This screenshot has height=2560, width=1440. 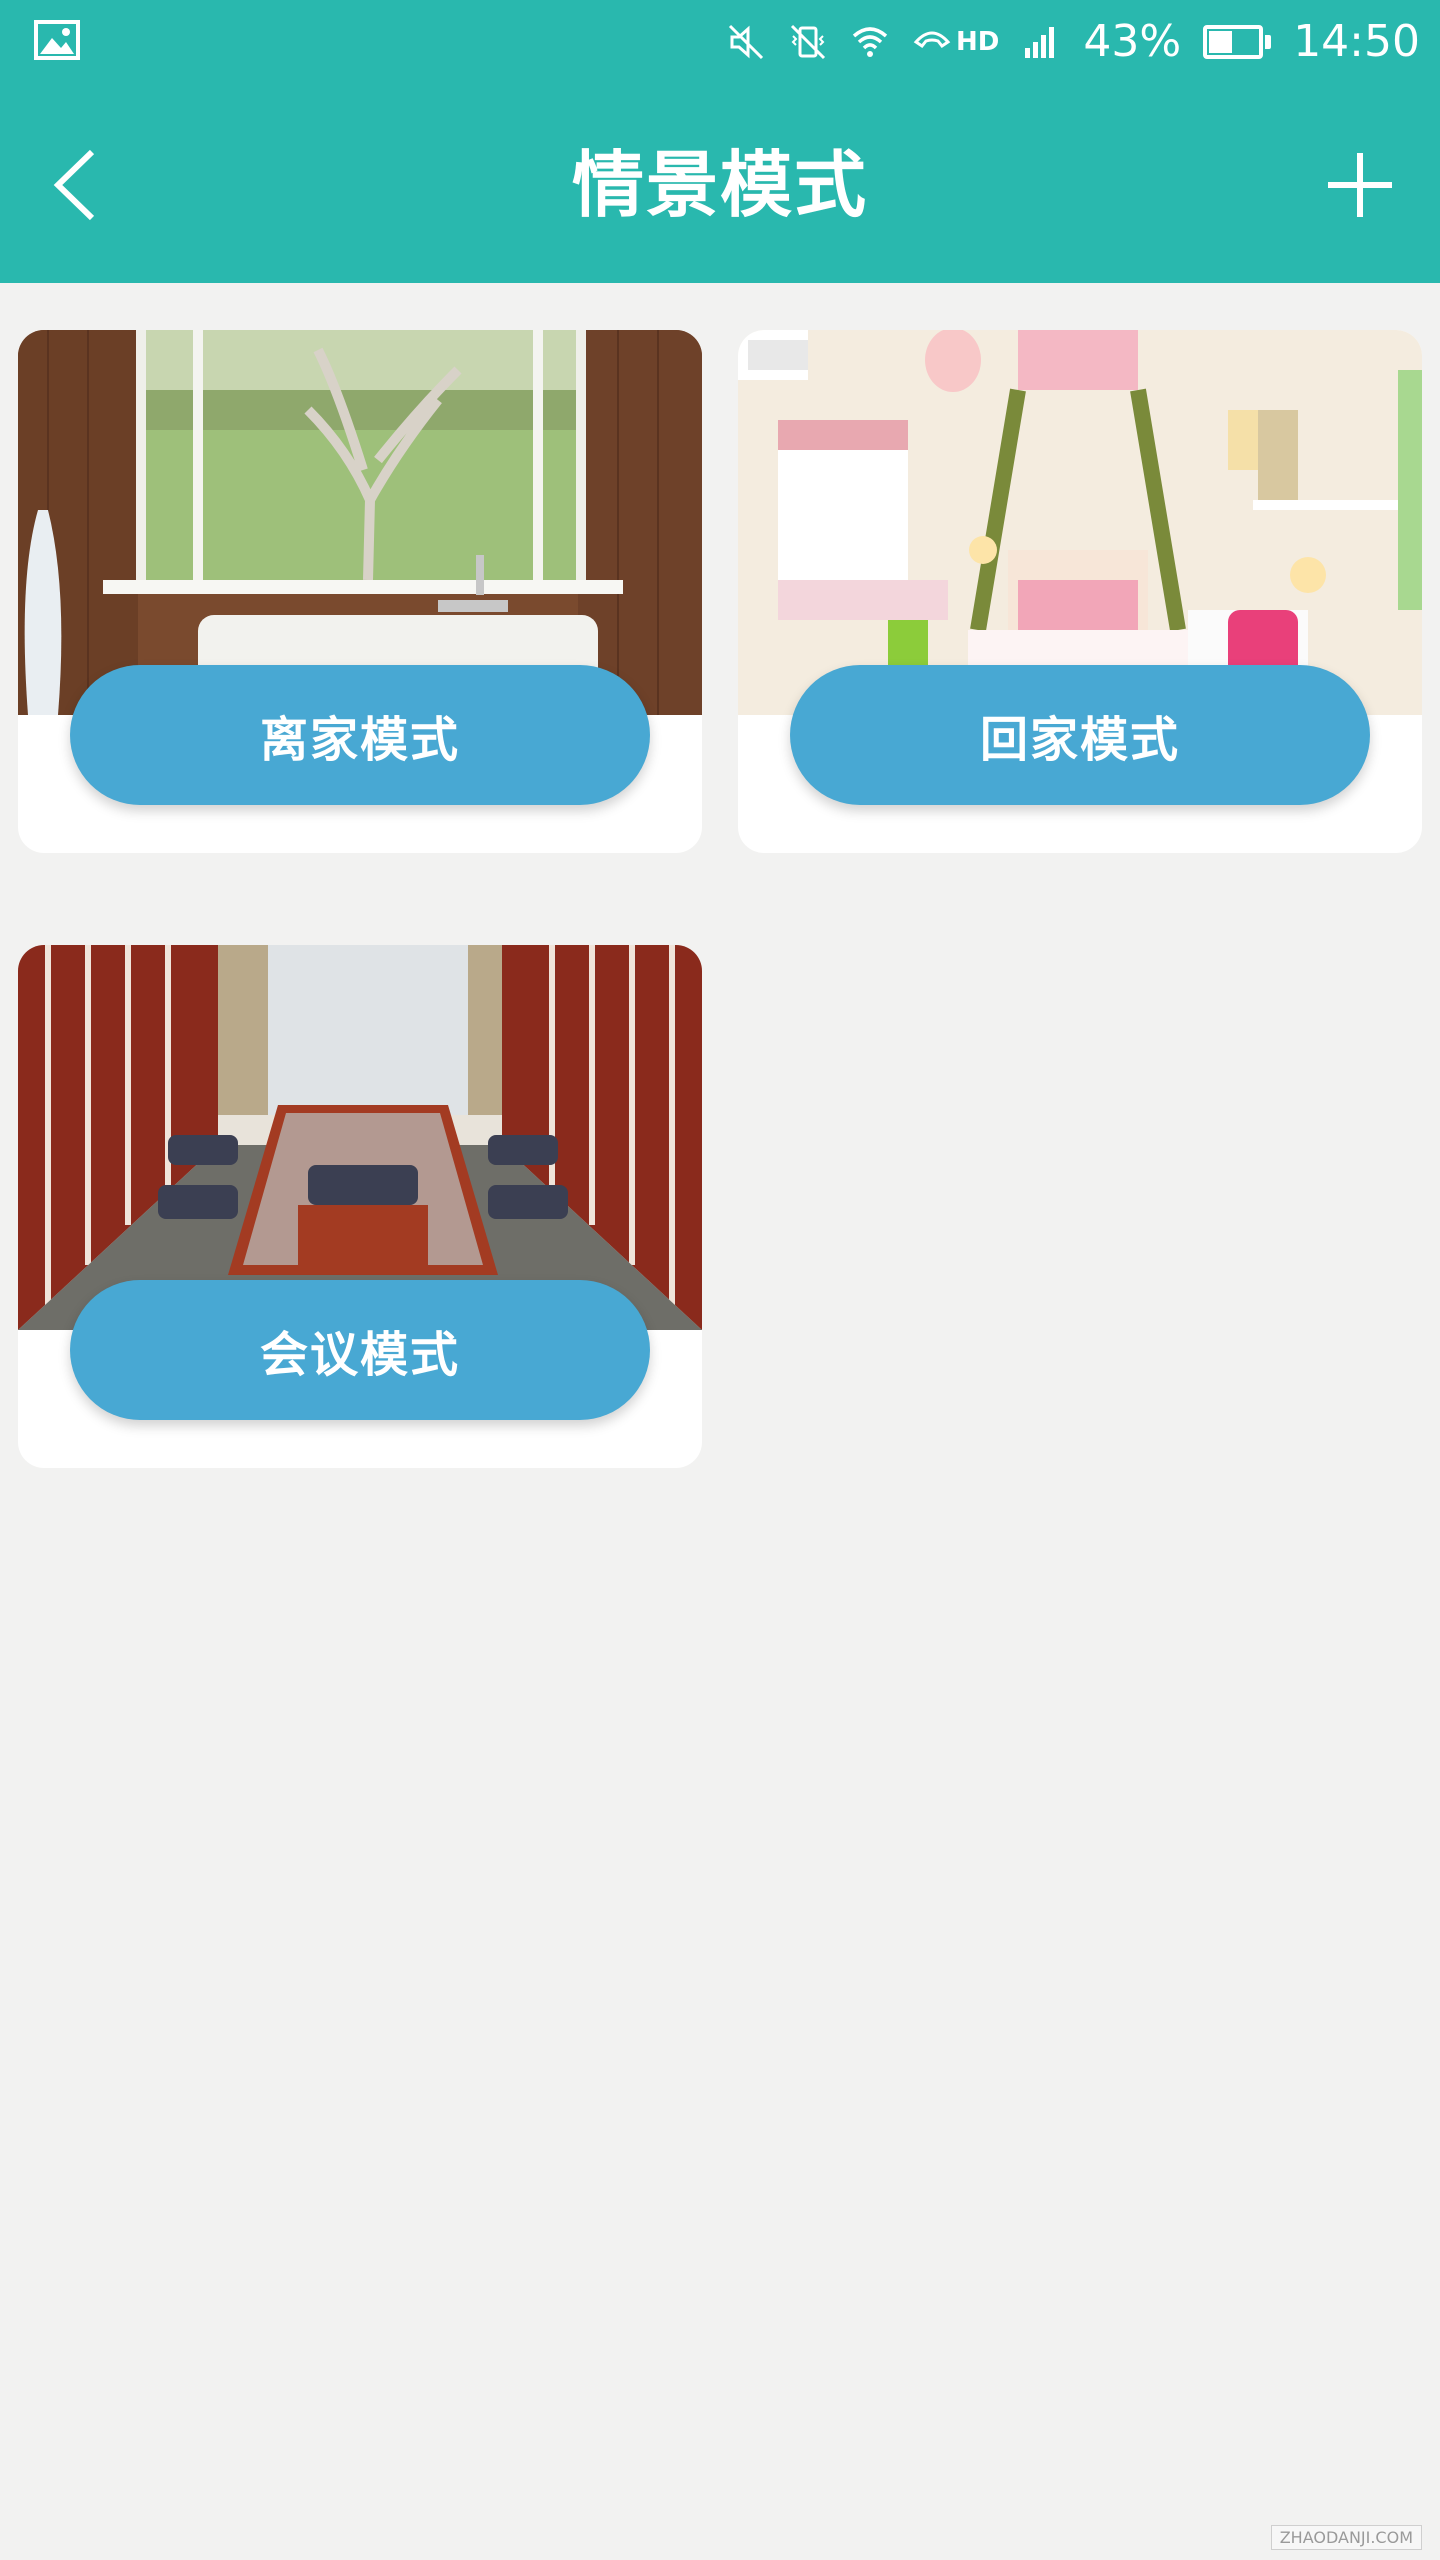 I want to click on battery-percent: 43%, so click(x=1132, y=41).